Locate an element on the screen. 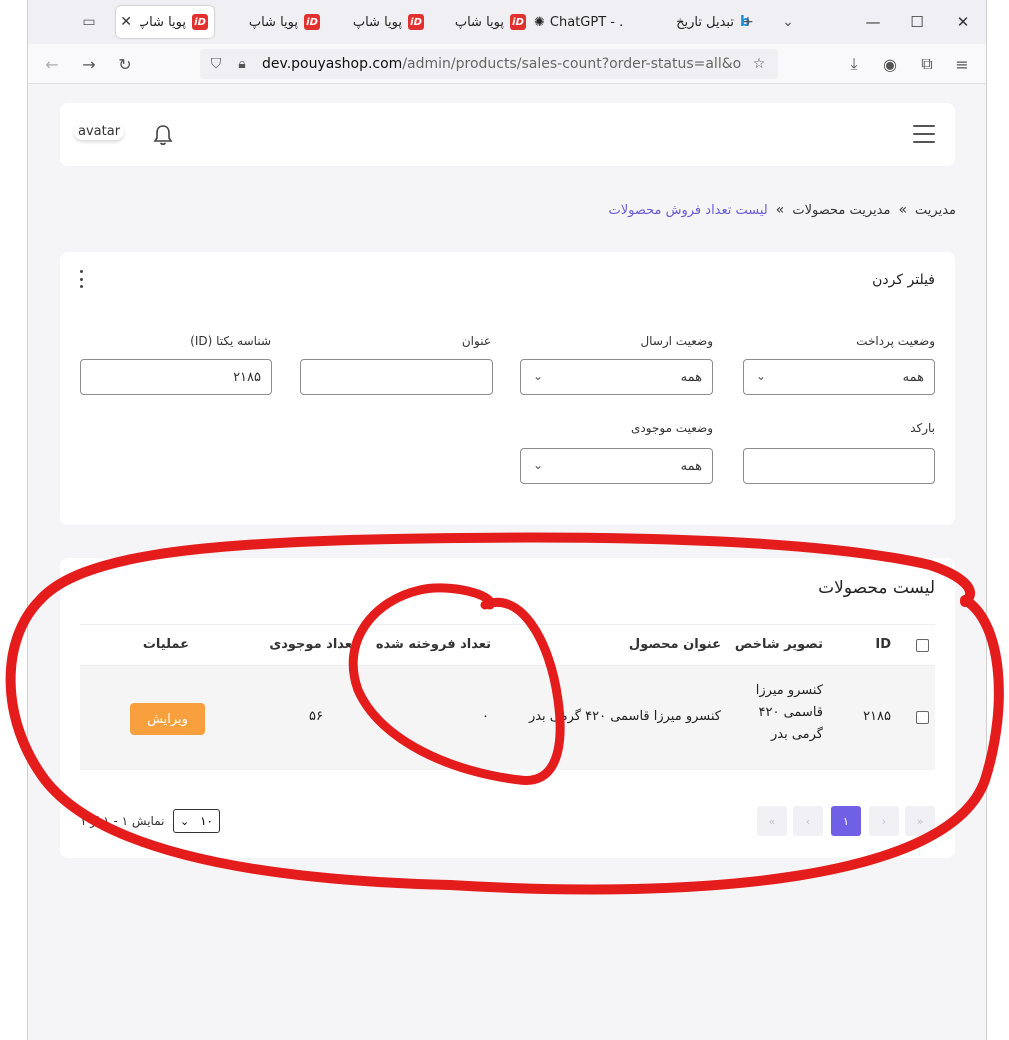 Image resolution: width=1009 pixels, height=1040 pixels. hamburger-menu-icon is located at coordinates (924, 134).